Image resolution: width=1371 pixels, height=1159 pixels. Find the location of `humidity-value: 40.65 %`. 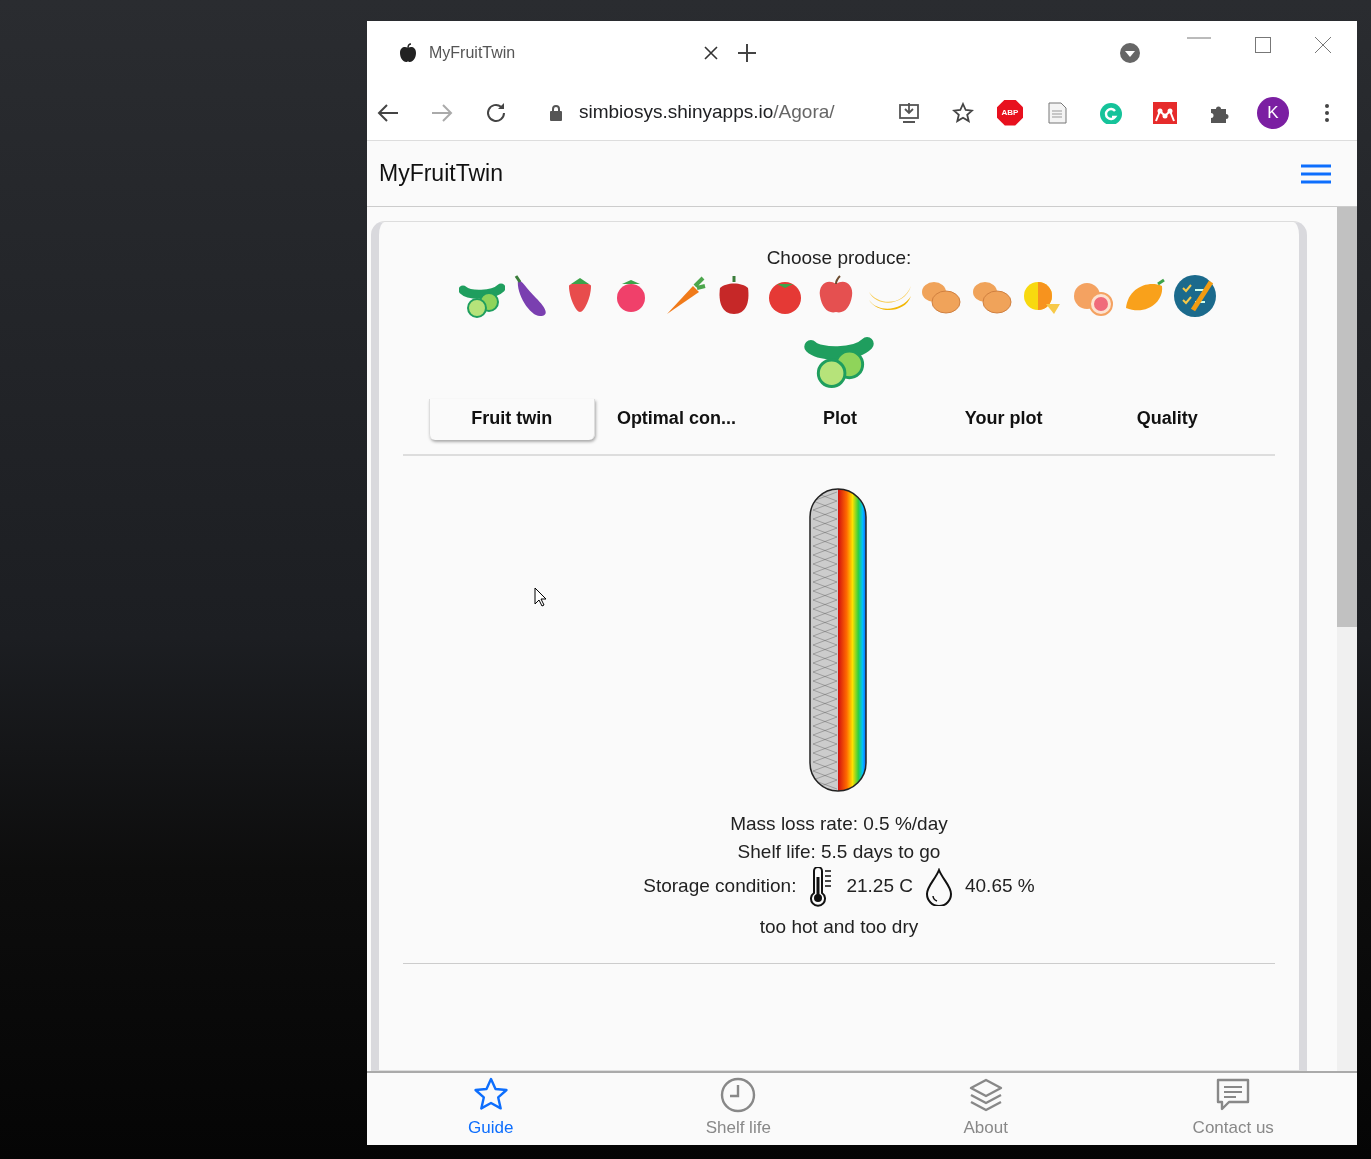

humidity-value: 40.65 % is located at coordinates (1000, 886).